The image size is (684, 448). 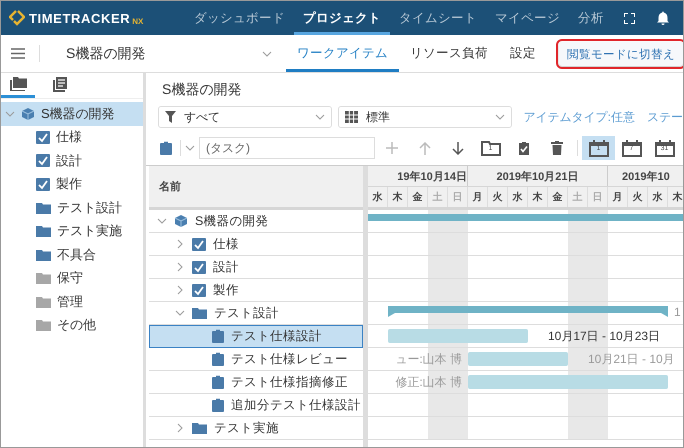 What do you see at coordinates (79, 18) in the screenshot?
I see `logo-text: TIMETRACKER` at bounding box center [79, 18].